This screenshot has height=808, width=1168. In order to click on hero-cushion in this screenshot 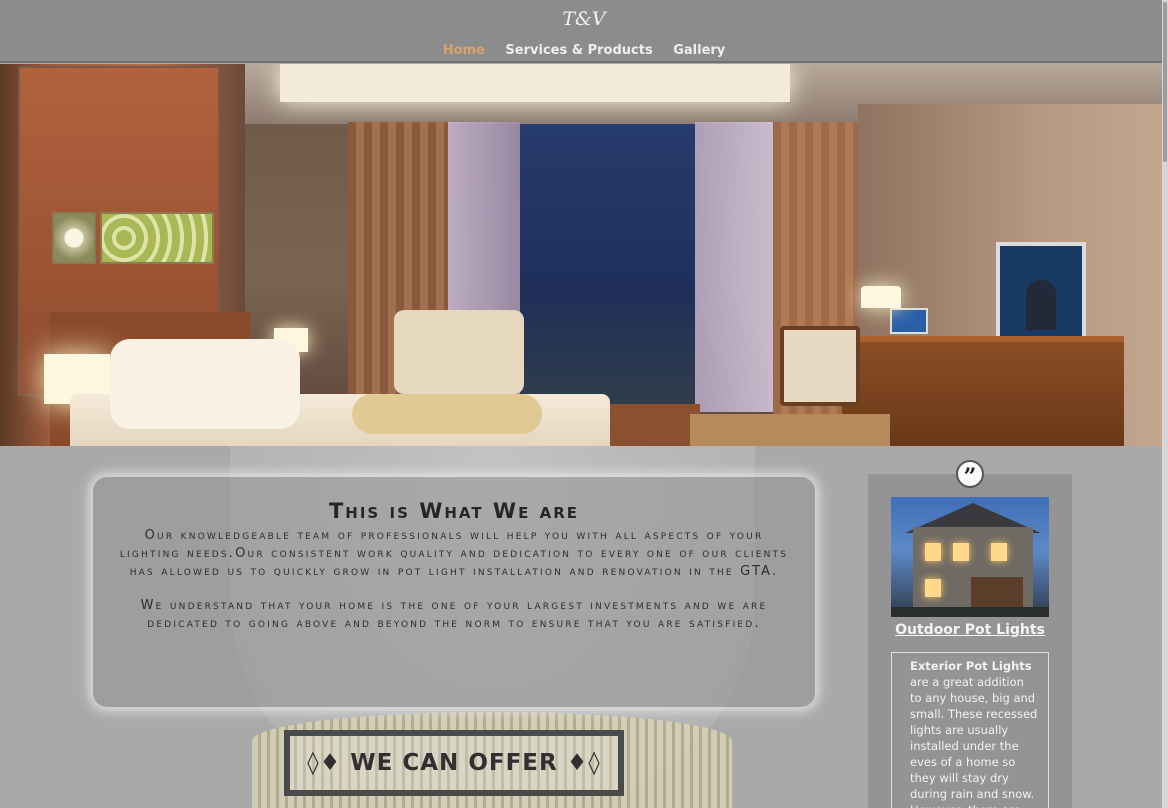, I will do `click(447, 414)`.